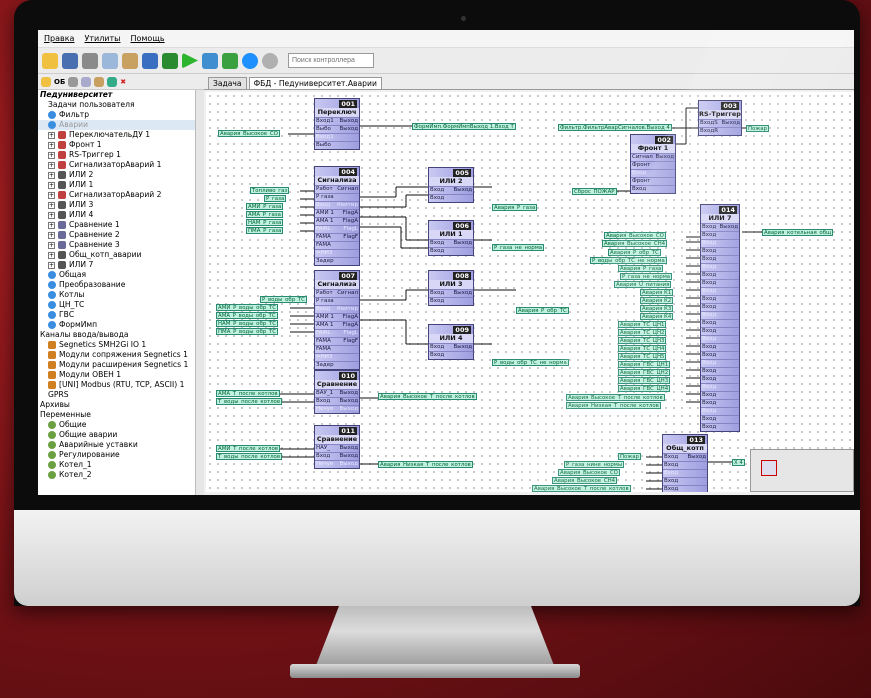  Describe the element at coordinates (646, 276) in the screenshot. I see `variable-label: Р_газа_не_норма` at that location.